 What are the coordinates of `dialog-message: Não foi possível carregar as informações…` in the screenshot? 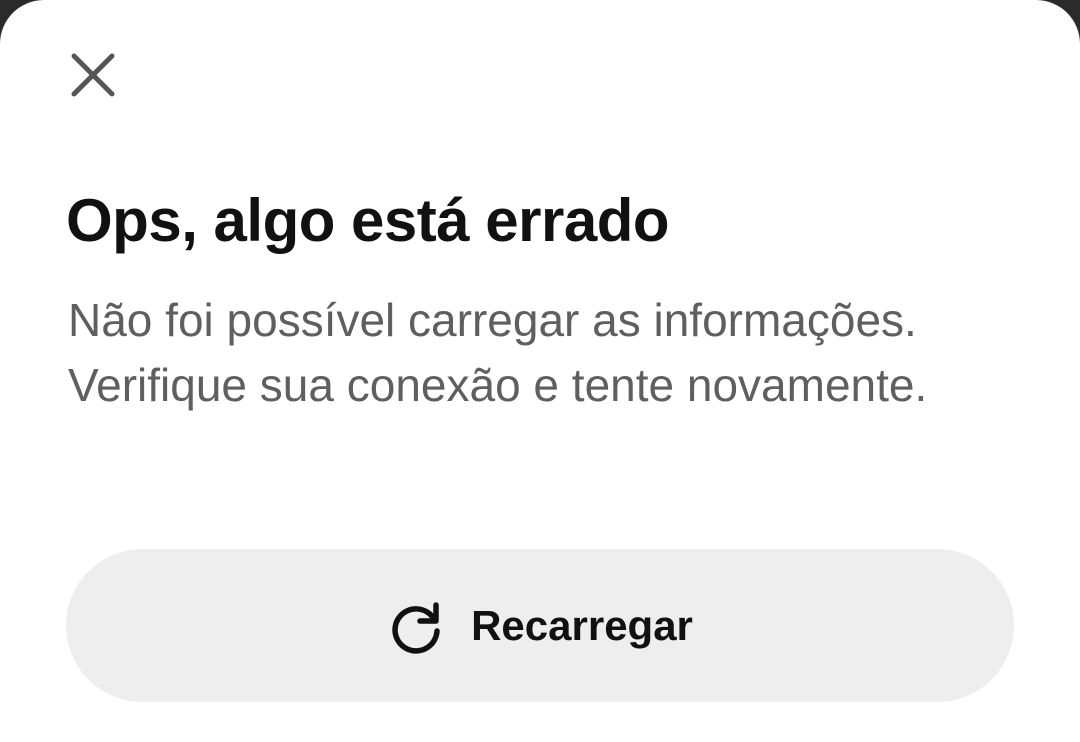 It's located at (498, 352).